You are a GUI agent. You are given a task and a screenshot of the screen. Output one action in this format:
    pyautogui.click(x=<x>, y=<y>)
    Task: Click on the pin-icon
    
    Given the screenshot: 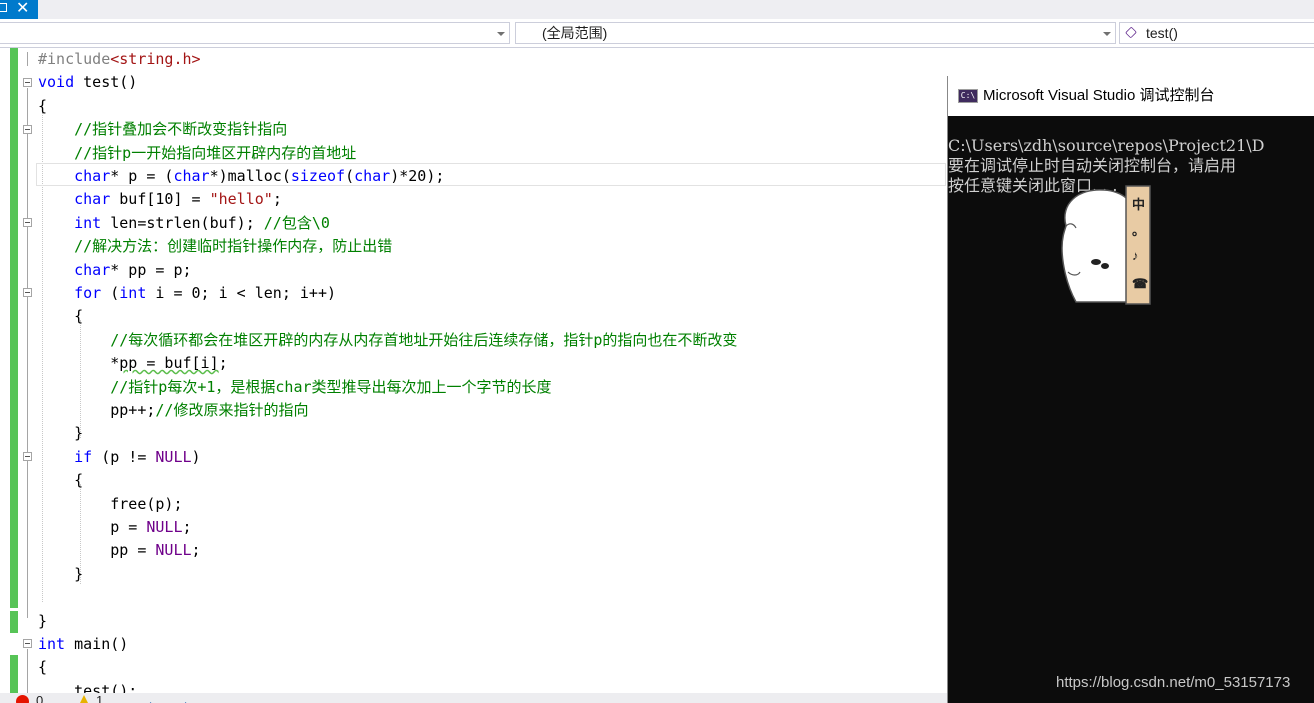 What is the action you would take?
    pyautogui.click(x=3, y=7)
    